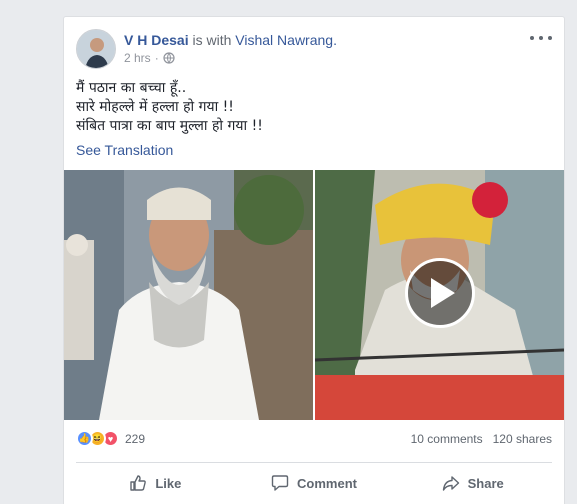  I want to click on post-meta: 2 hrs ·, so click(149, 58).